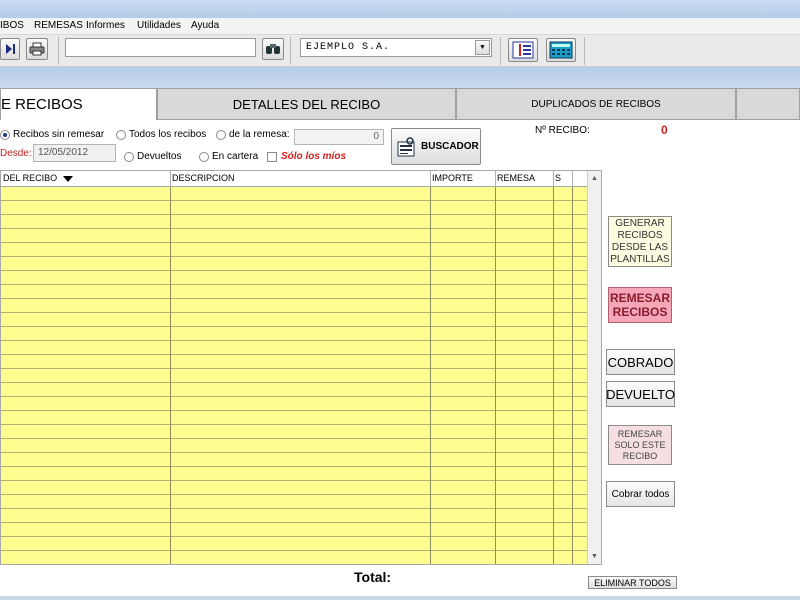 The image size is (800, 600). I want to click on generar-recibos-button: GENERAR RECIBOS DESDE LAS PLANTILLAS, so click(640, 241).